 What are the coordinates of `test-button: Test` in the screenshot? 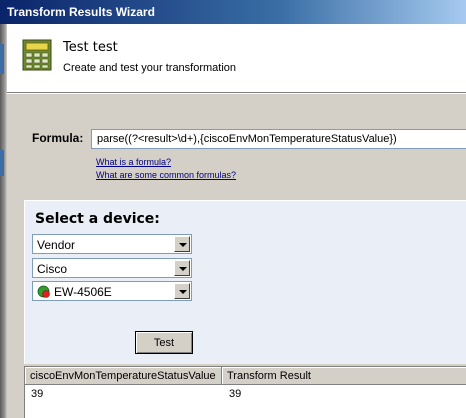 It's located at (164, 342).